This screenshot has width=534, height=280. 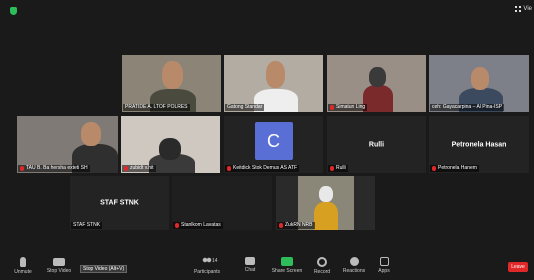 What do you see at coordinates (207, 262) in the screenshot?
I see `participants-icon` at bounding box center [207, 262].